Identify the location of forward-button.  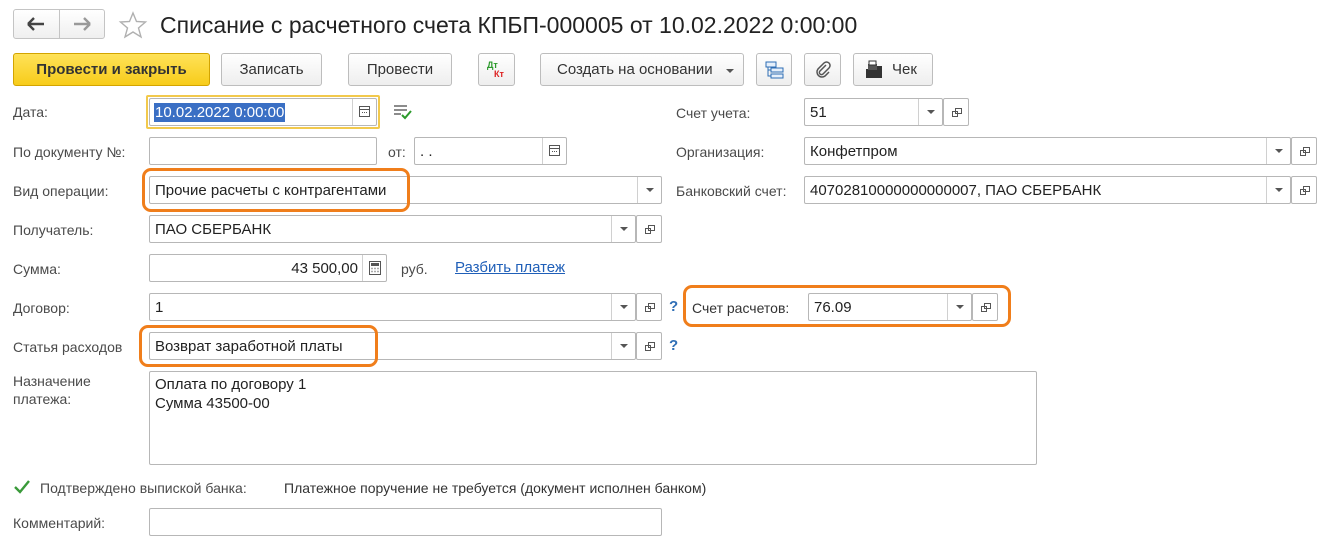
(82, 24).